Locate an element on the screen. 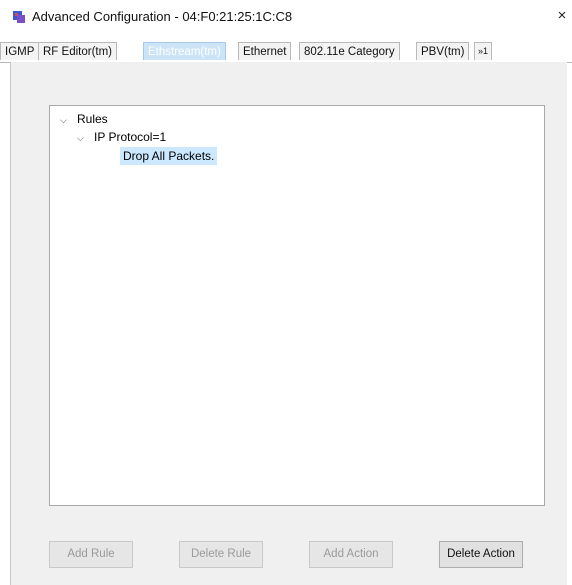  add-rule-button: Add Rule is located at coordinates (91, 554).